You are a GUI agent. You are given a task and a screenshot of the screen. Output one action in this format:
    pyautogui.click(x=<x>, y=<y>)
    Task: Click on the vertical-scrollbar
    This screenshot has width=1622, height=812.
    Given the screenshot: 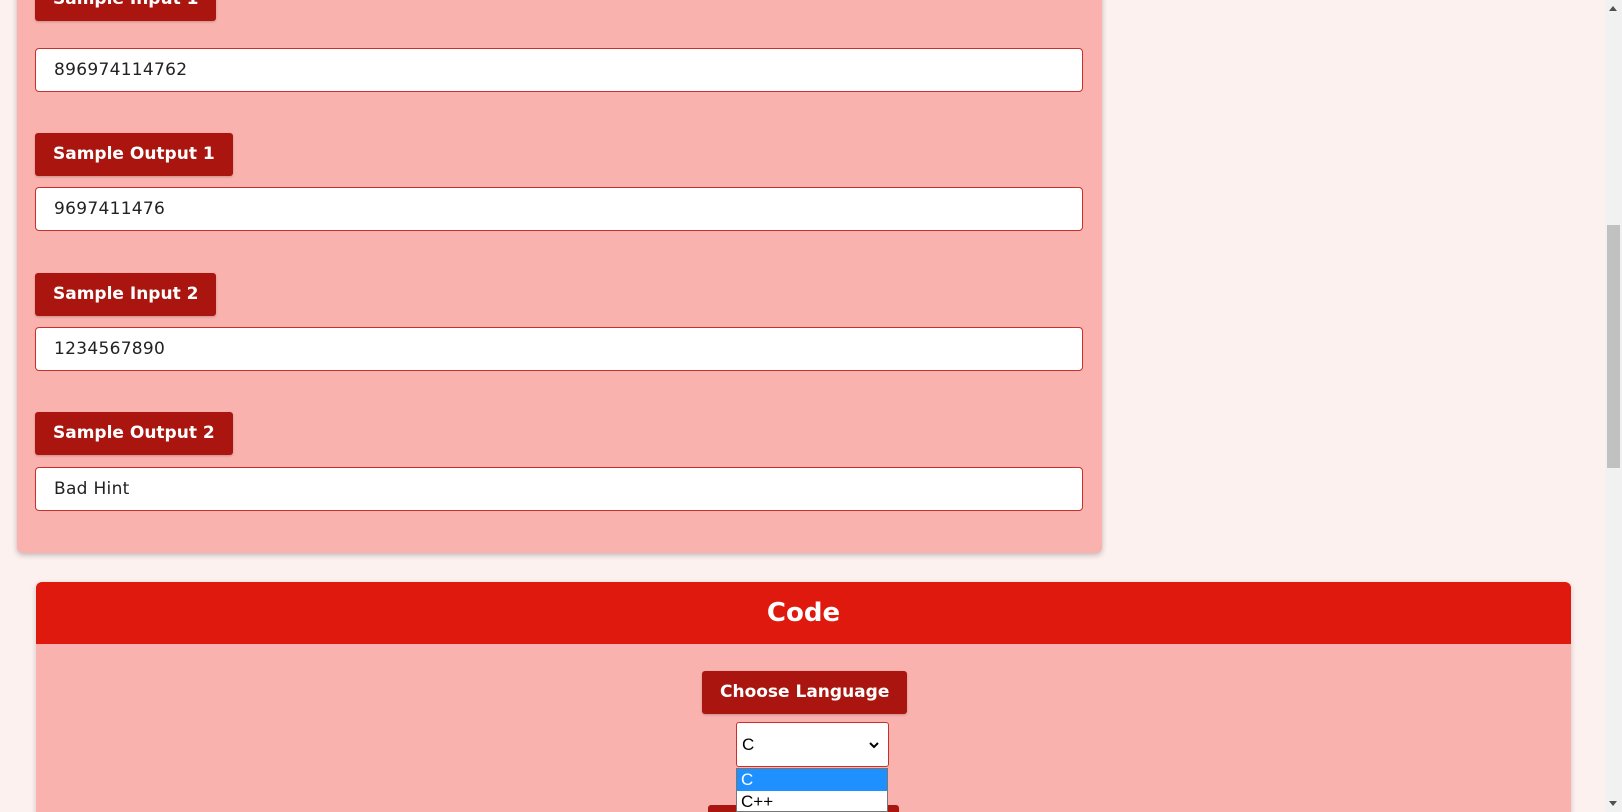 What is the action you would take?
    pyautogui.click(x=1613, y=406)
    